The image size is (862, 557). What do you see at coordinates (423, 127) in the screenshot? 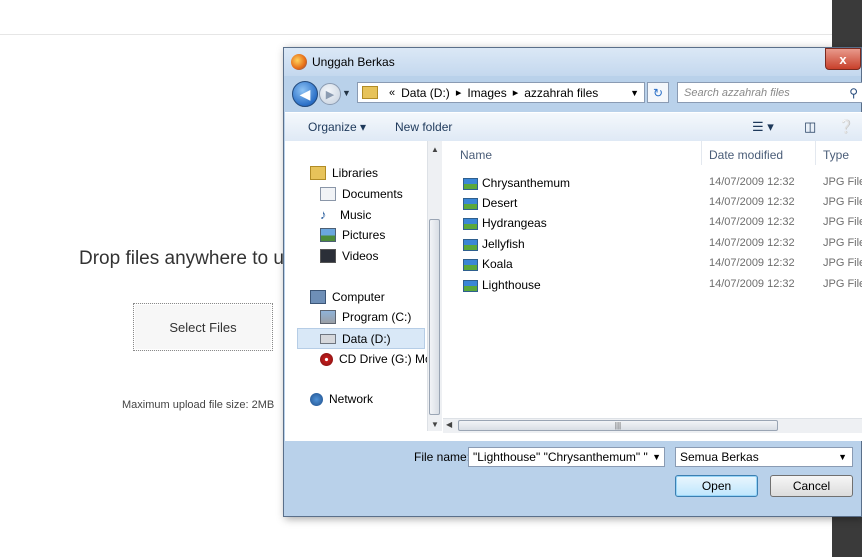
I see `new-folder-button: New folder` at bounding box center [423, 127].